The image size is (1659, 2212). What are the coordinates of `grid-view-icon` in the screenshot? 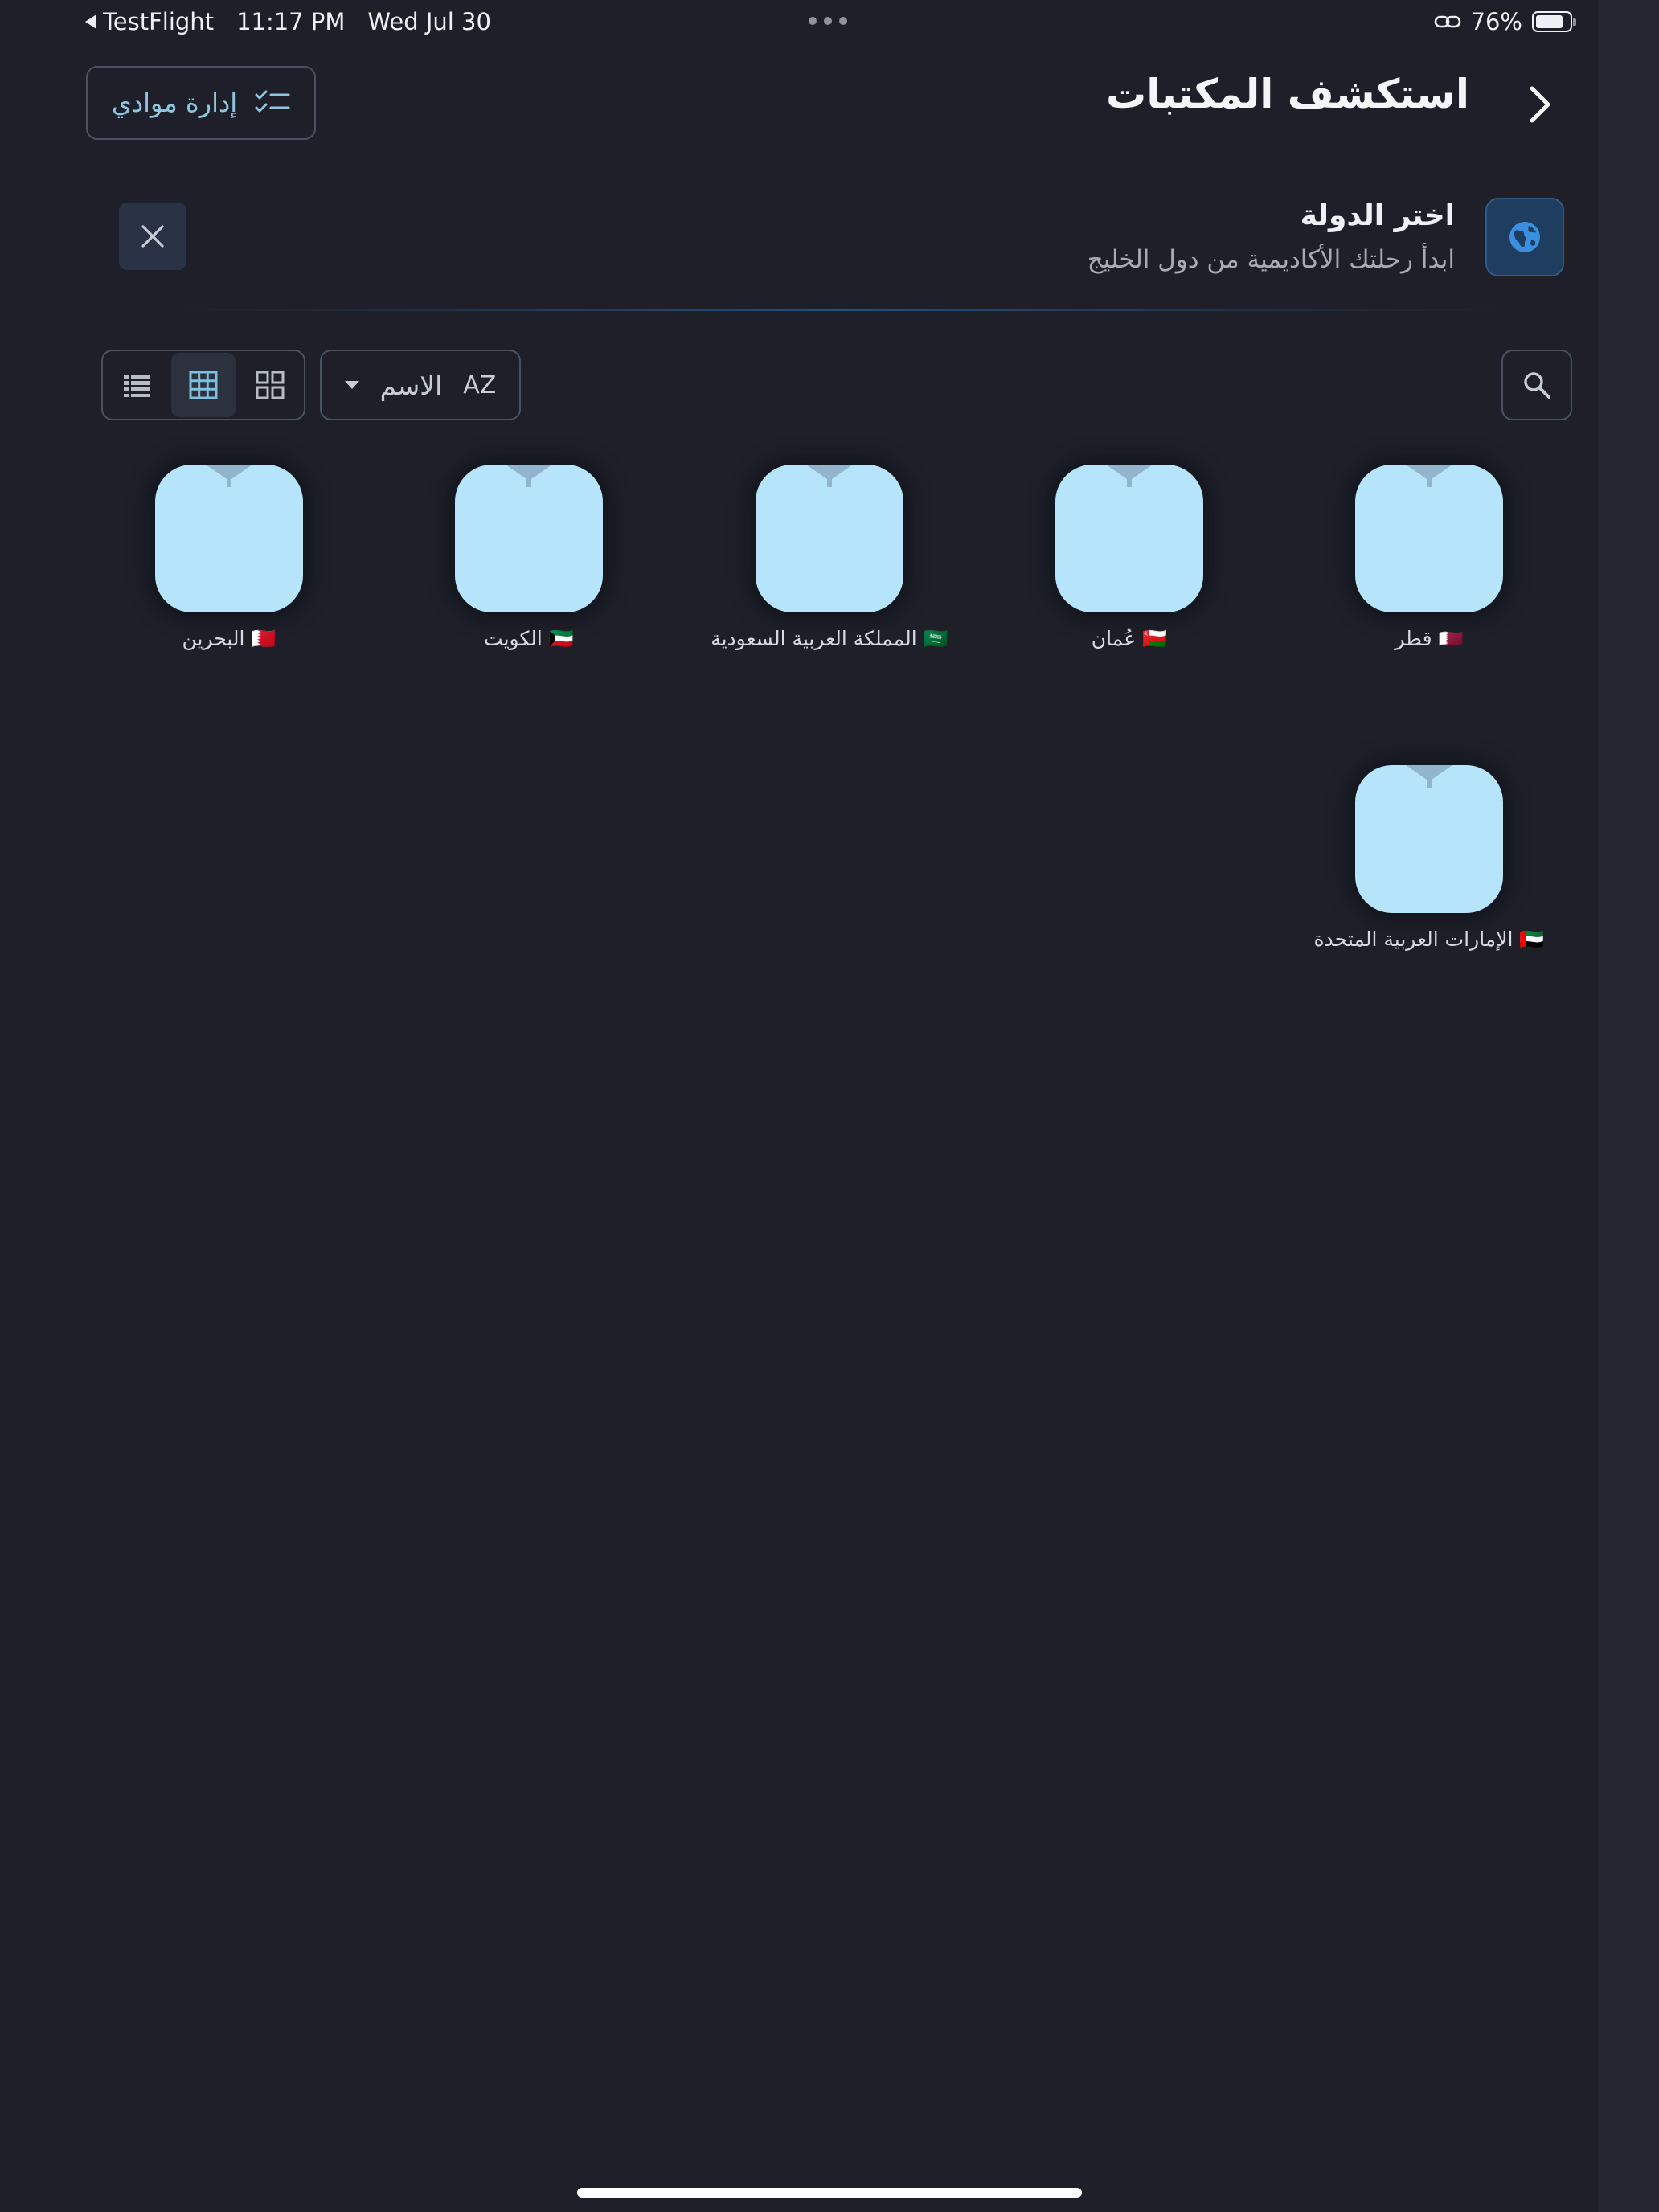 It's located at (270, 385).